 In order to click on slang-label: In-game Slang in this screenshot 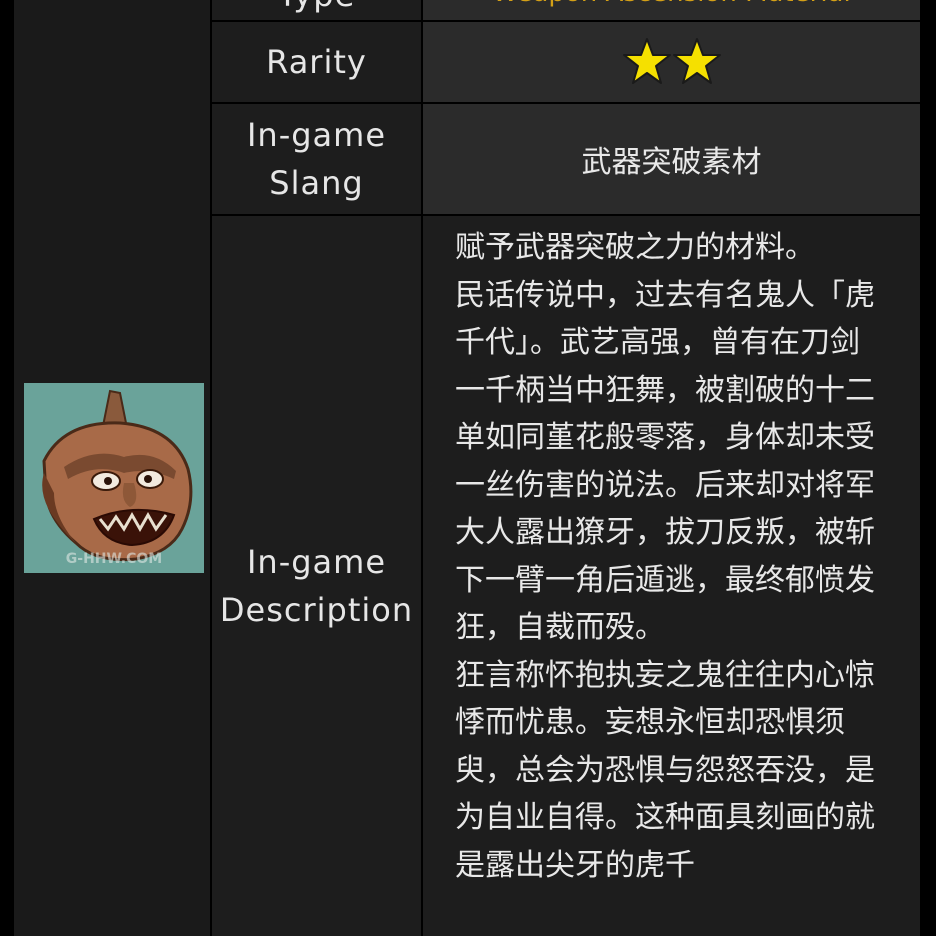, I will do `click(316, 159)`.